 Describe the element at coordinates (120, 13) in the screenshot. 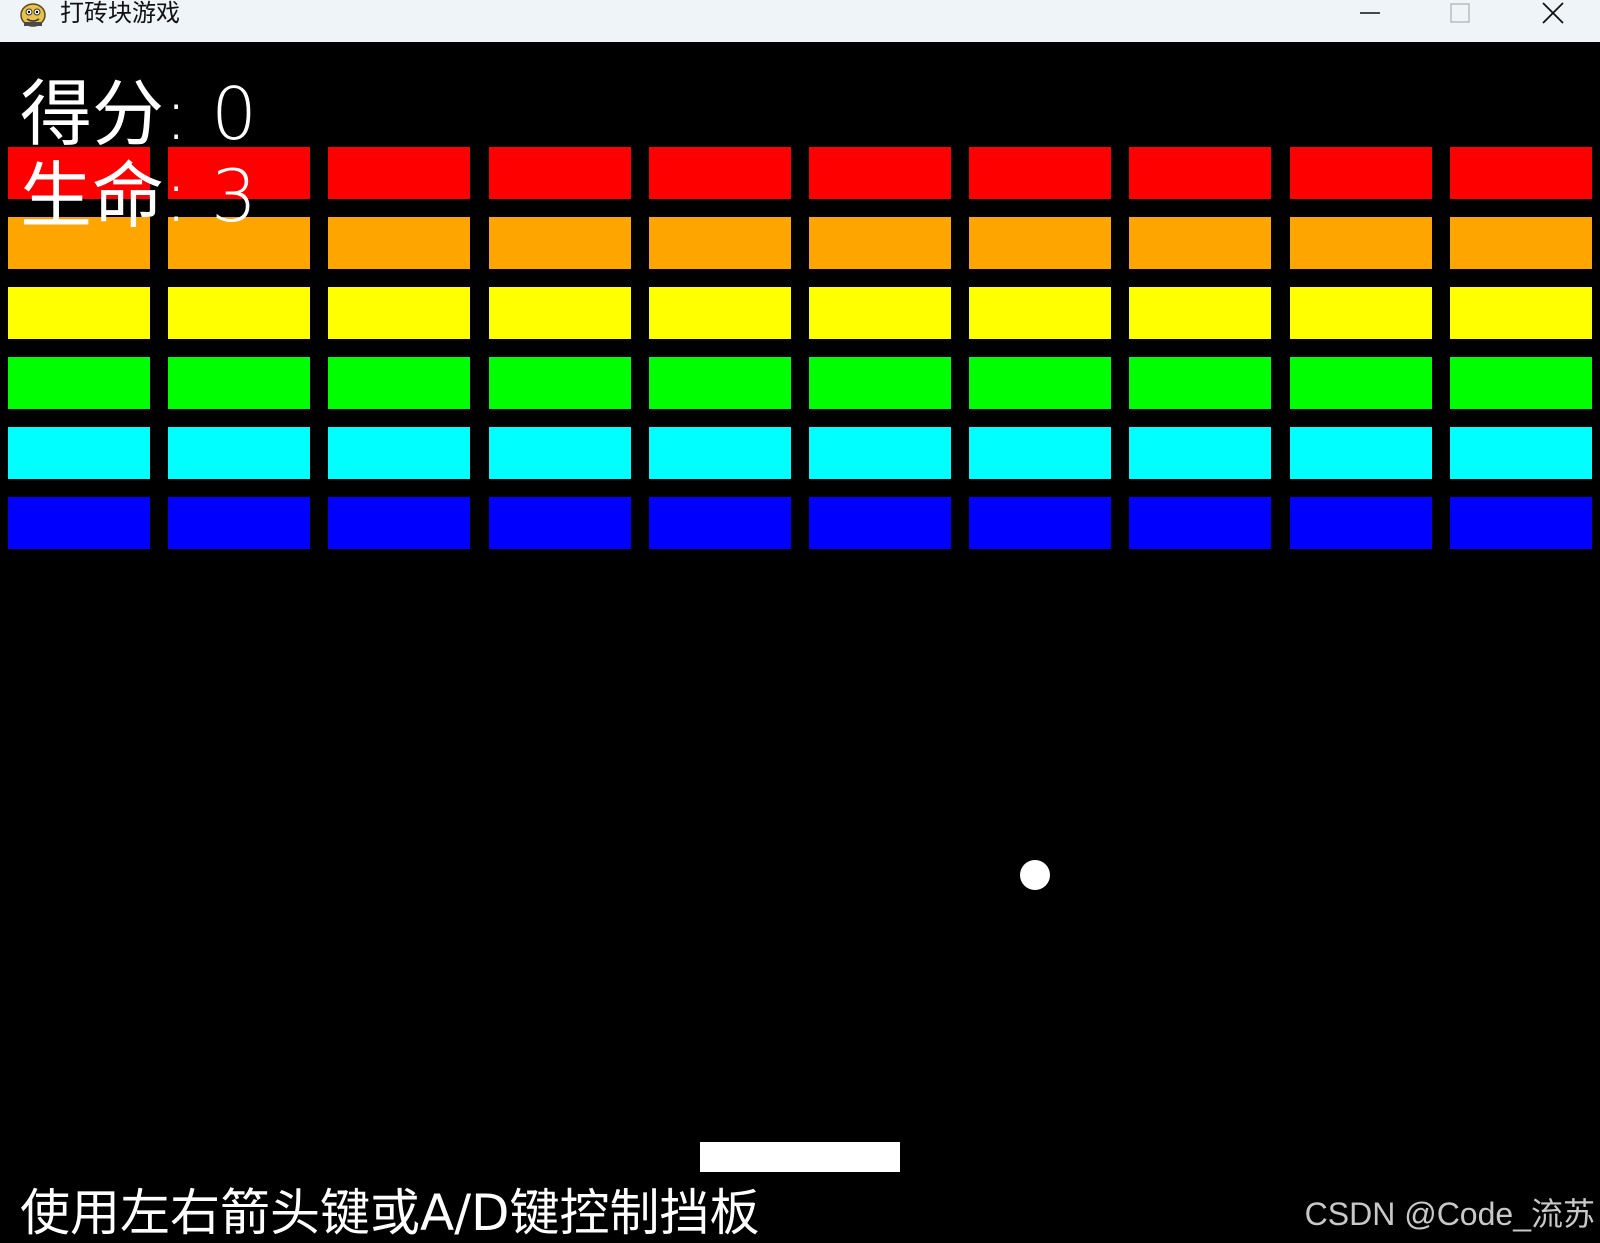

I see `window-title: 打砖块游戏` at that location.